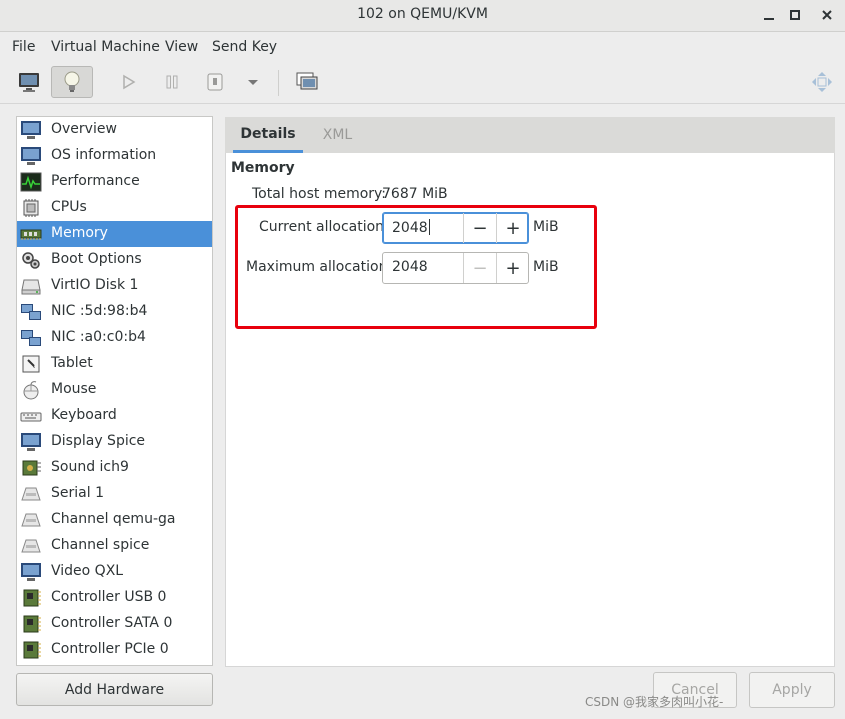 The image size is (845, 719). I want to click on mouse-icon, so click(31, 390).